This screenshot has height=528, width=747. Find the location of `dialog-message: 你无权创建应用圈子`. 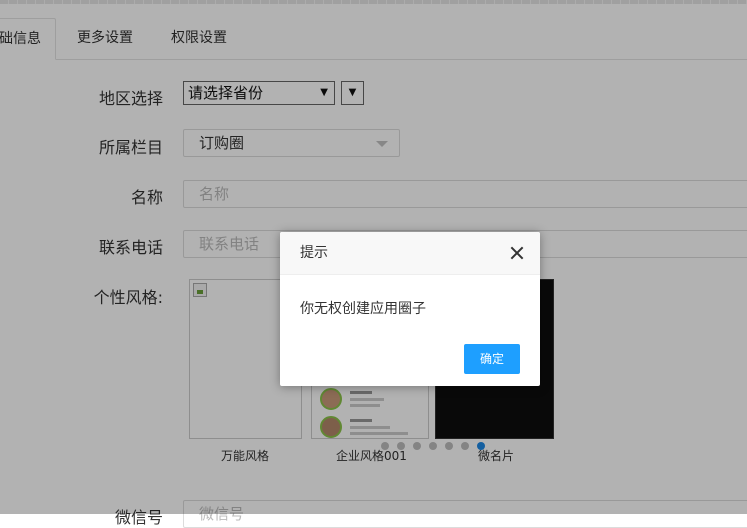

dialog-message: 你无权创建应用圈子 is located at coordinates (363, 309).